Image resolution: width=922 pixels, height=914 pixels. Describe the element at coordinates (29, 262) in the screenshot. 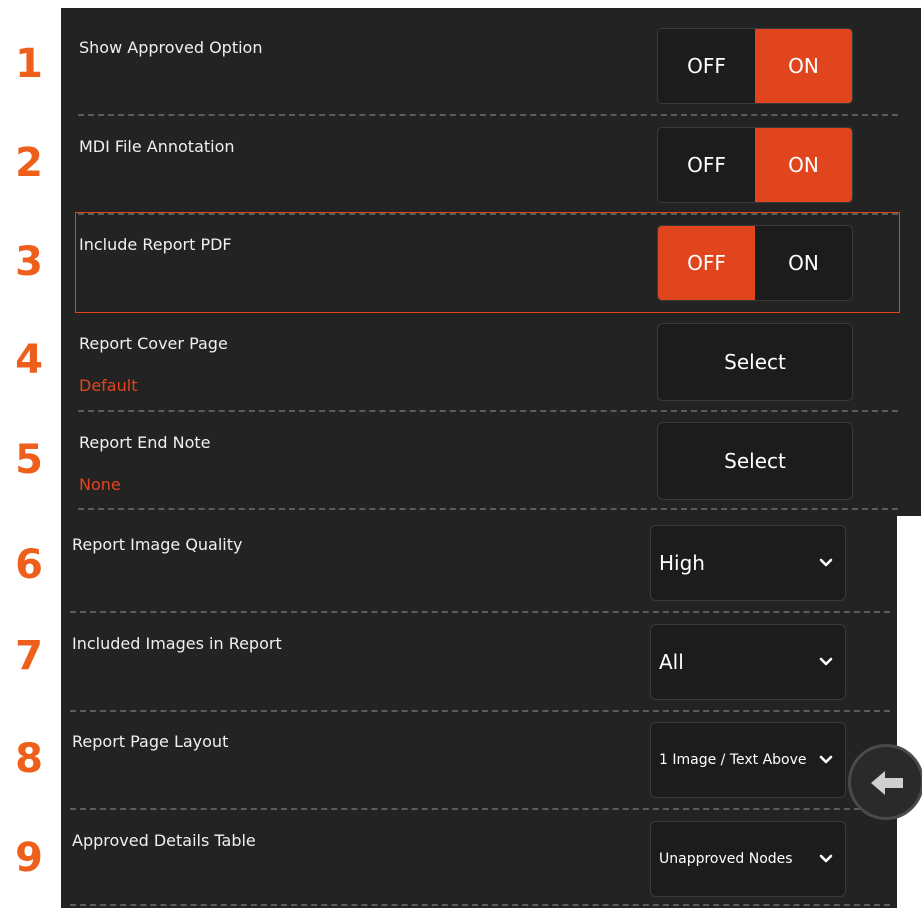

I see `row-number-3: 3` at that location.